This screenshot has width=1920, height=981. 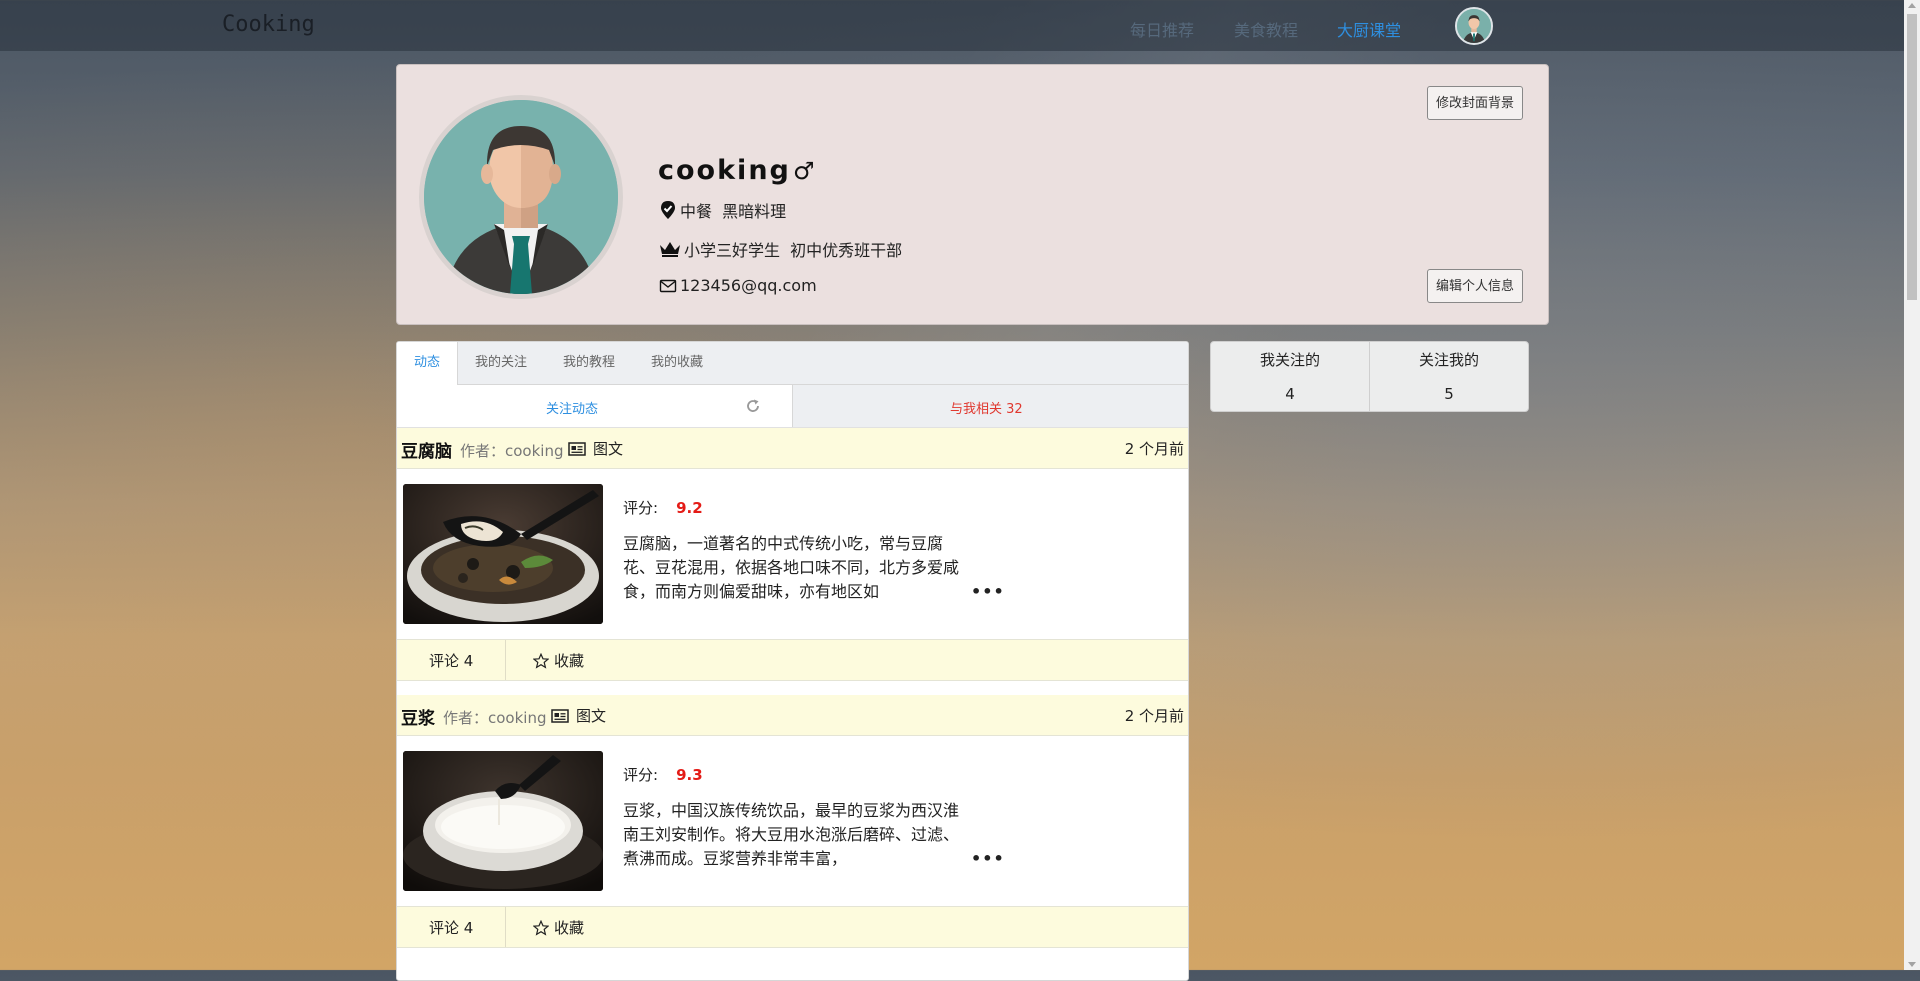 What do you see at coordinates (792, 448) in the screenshot?
I see `feed-header: 豆腐脑 作者：cooking 图文 2 个月前` at bounding box center [792, 448].